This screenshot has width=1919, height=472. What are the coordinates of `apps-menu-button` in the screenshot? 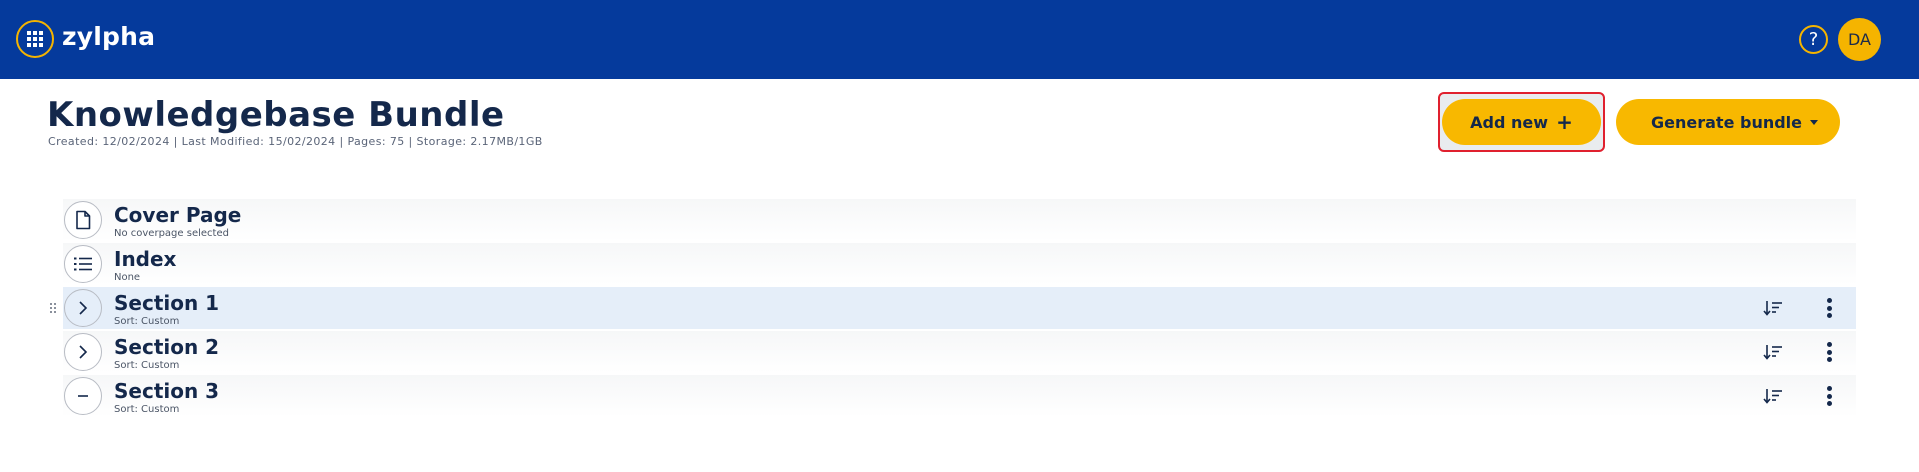 It's located at (35, 39).